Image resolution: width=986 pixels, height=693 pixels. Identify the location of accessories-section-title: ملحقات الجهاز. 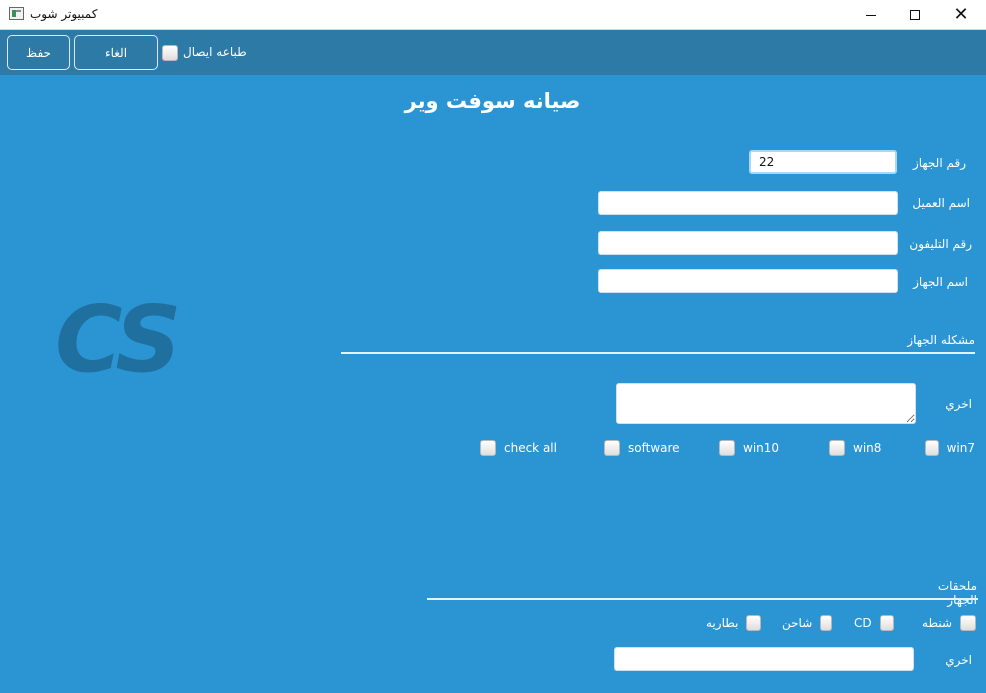
(957, 593).